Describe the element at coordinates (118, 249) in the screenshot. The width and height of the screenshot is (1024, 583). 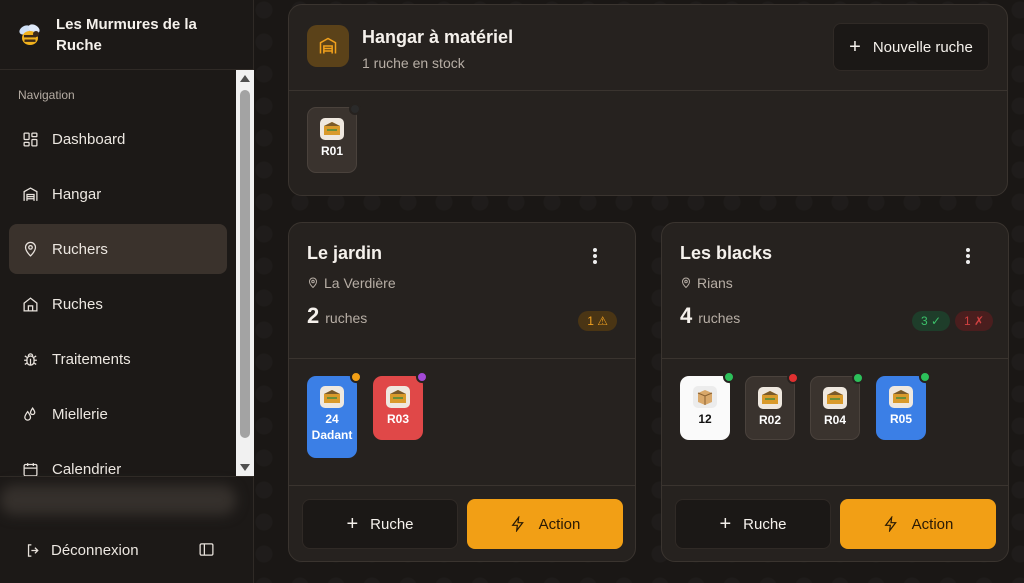
I see `sidebar-item-ruchers: Ruchers` at that location.